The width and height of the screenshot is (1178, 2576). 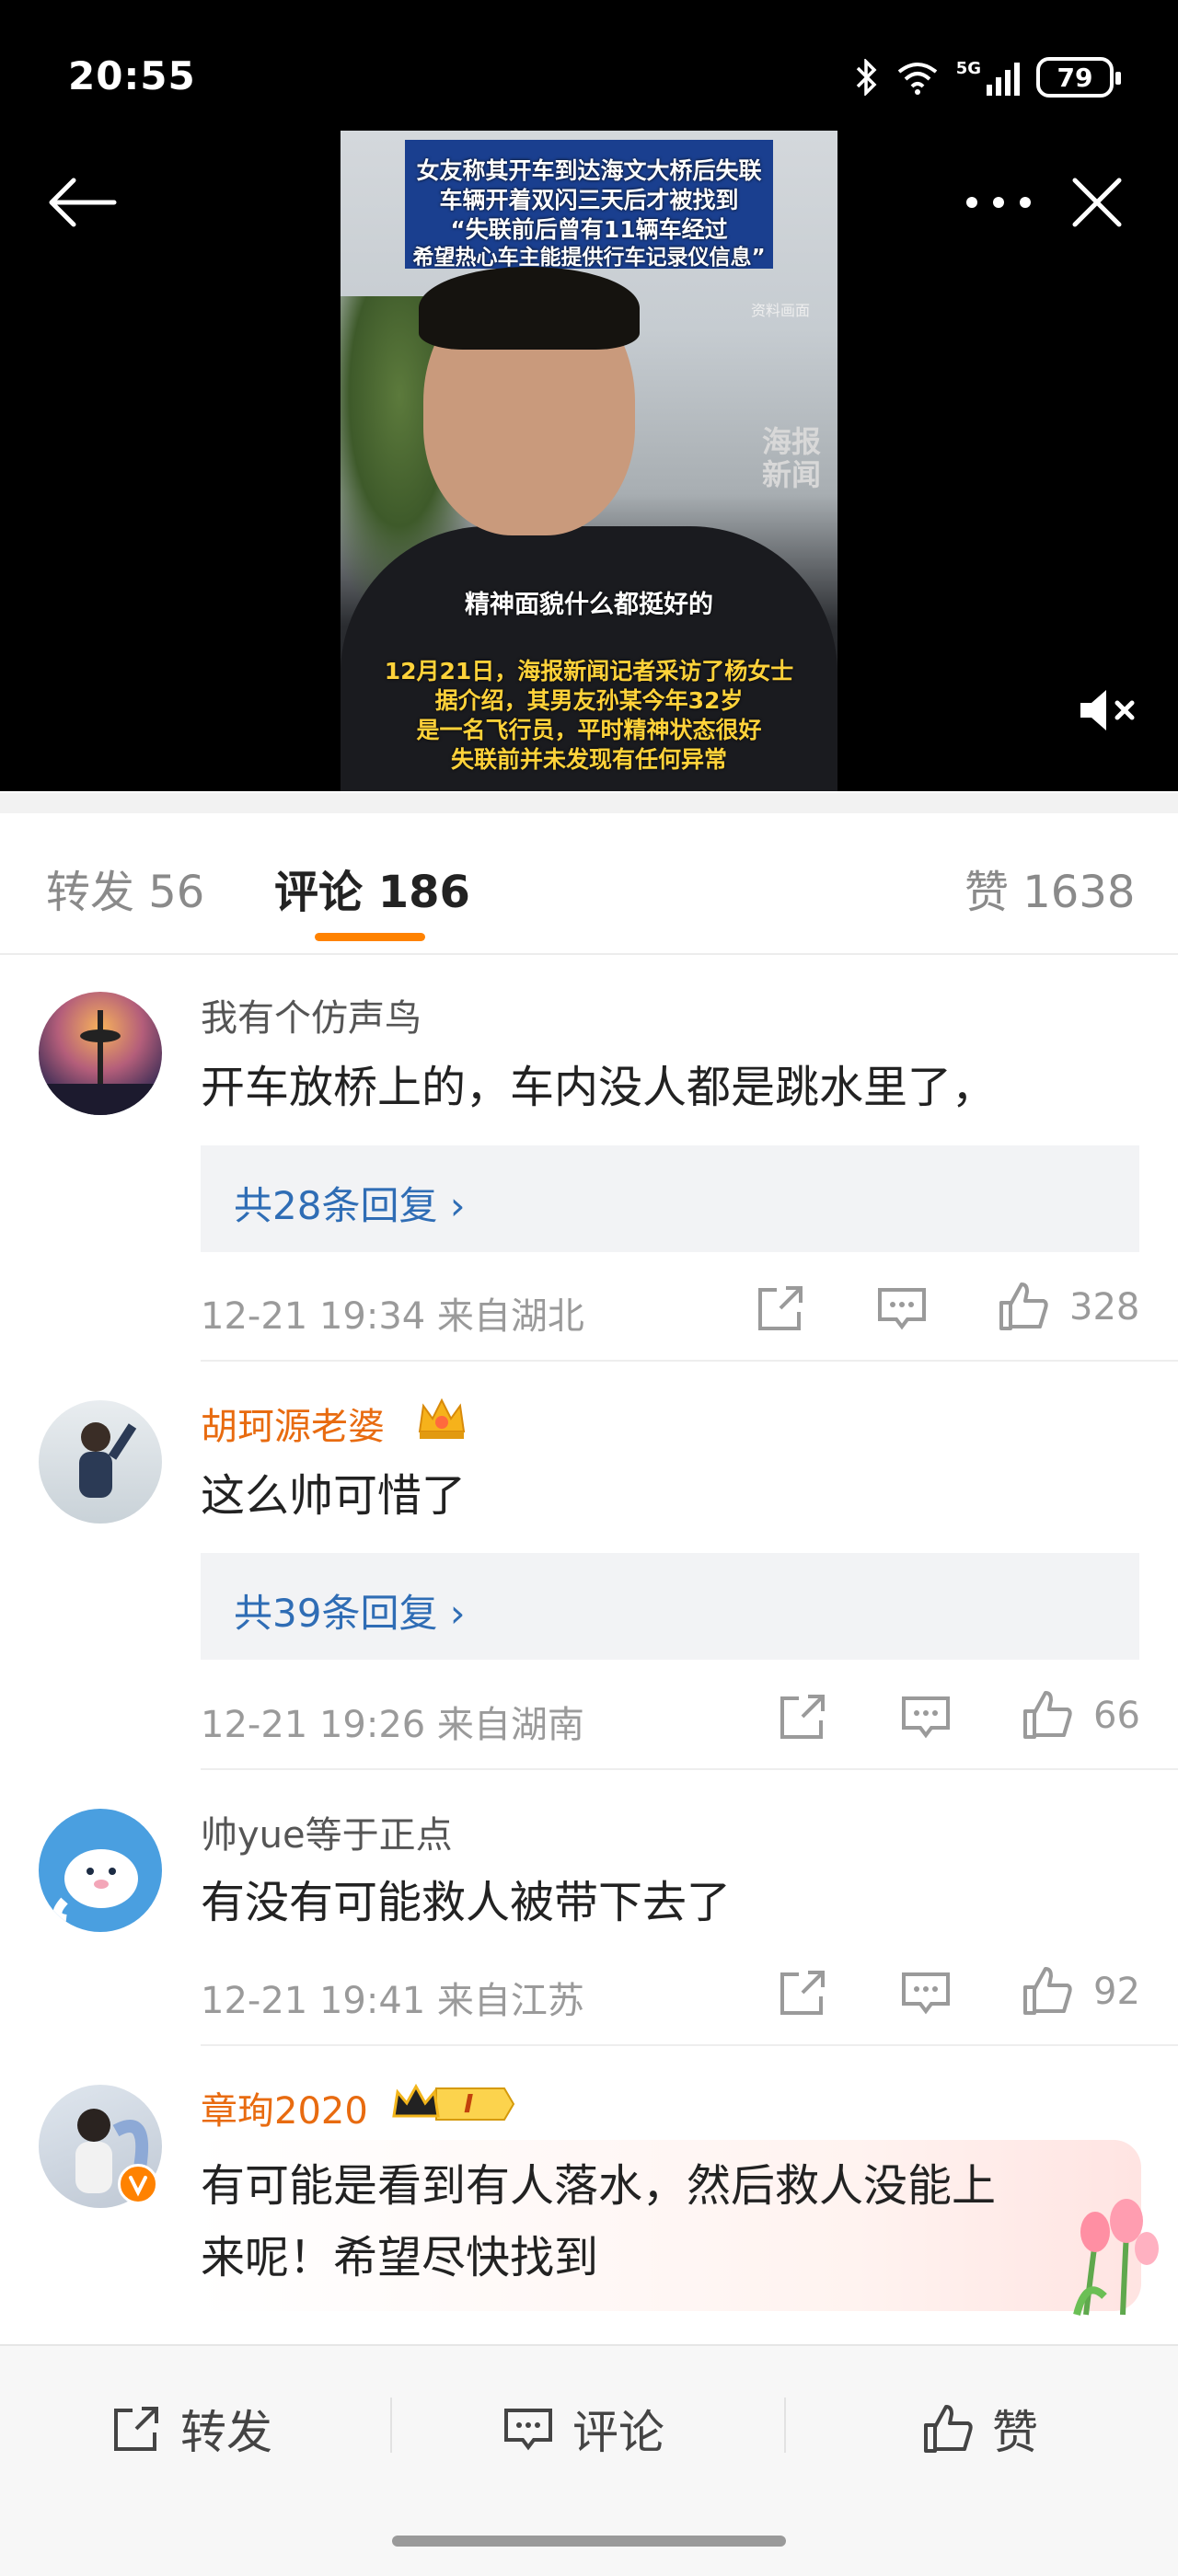 I want to click on battery-indicator: 79, so click(x=1078, y=77).